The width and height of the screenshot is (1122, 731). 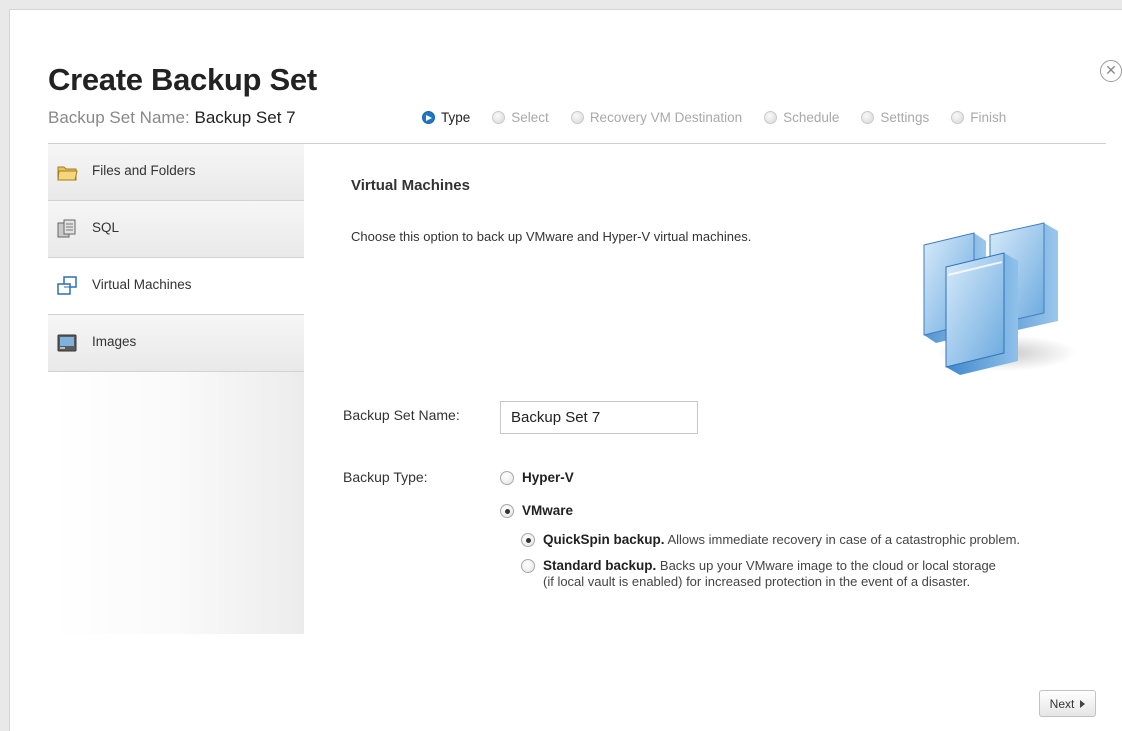 I want to click on backup-set-name-label: Backup Set Name:, so click(x=401, y=415).